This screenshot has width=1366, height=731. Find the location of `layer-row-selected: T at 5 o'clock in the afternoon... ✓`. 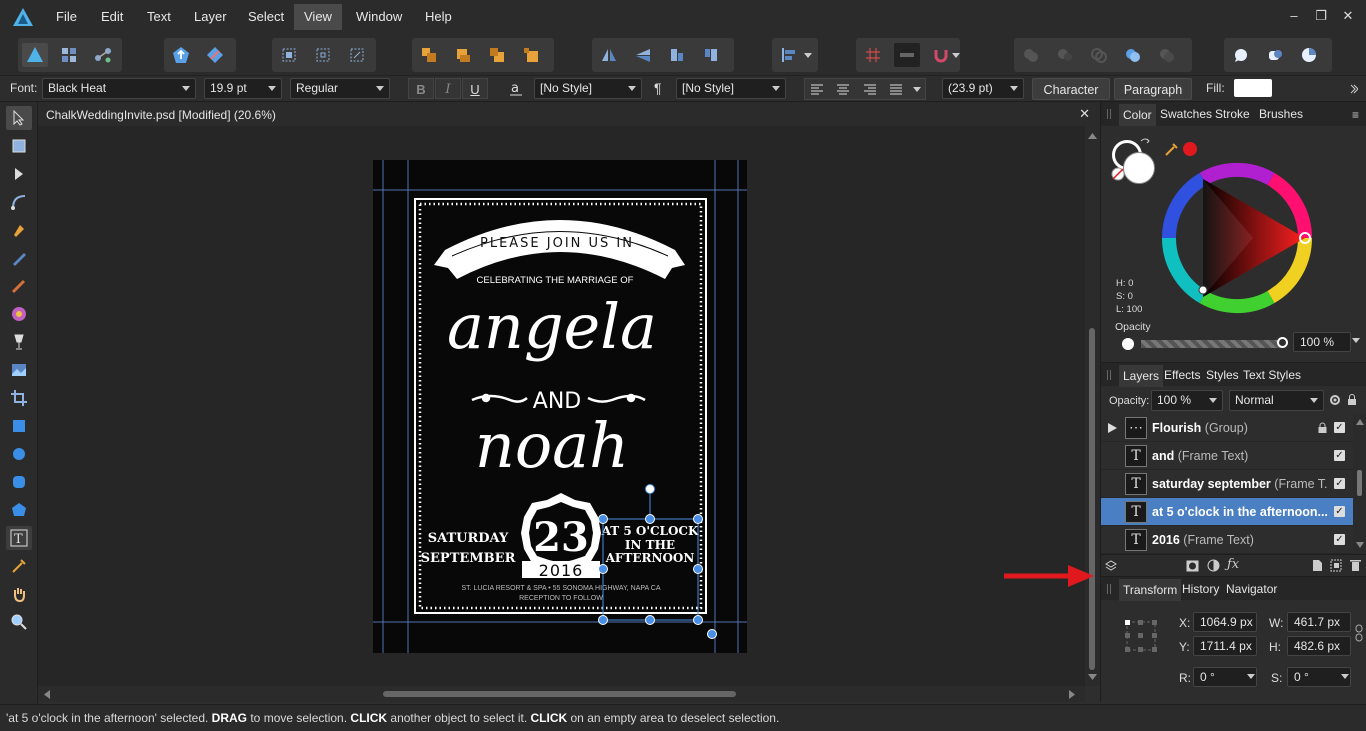

layer-row-selected: T at 5 o'clock in the afternoon... ✓ is located at coordinates (1227, 512).